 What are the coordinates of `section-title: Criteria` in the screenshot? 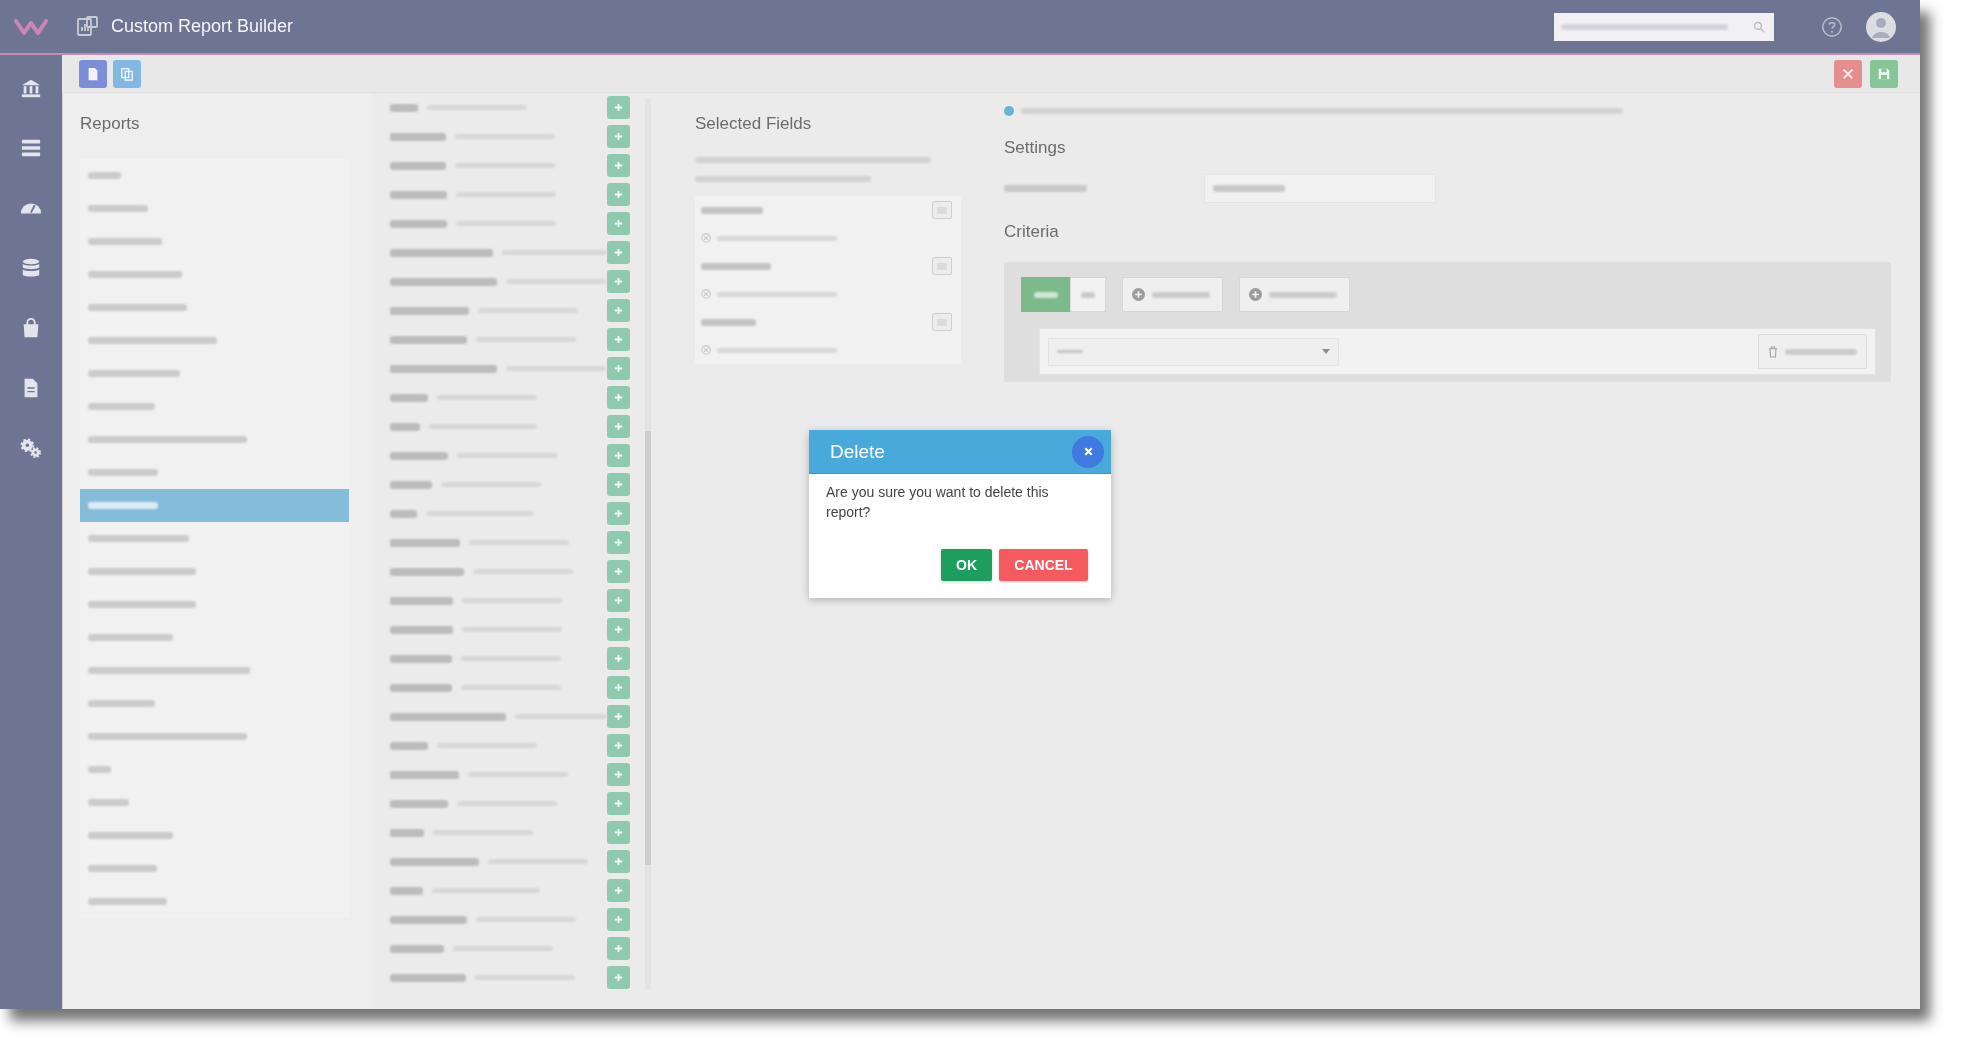 It's located at (1032, 232).